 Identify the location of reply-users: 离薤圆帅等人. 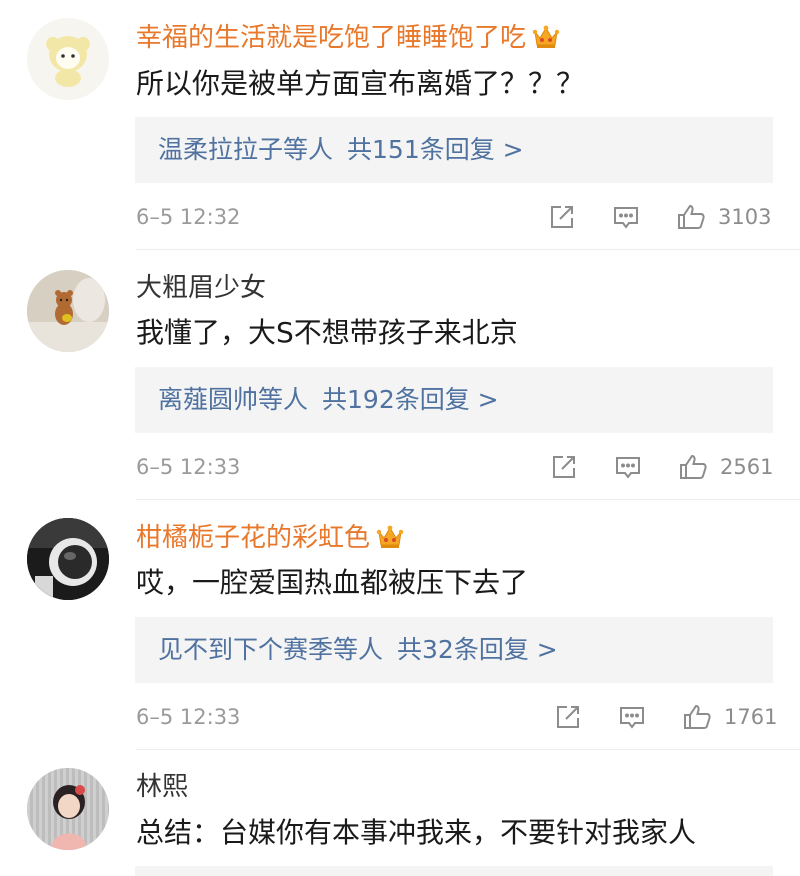
(233, 399).